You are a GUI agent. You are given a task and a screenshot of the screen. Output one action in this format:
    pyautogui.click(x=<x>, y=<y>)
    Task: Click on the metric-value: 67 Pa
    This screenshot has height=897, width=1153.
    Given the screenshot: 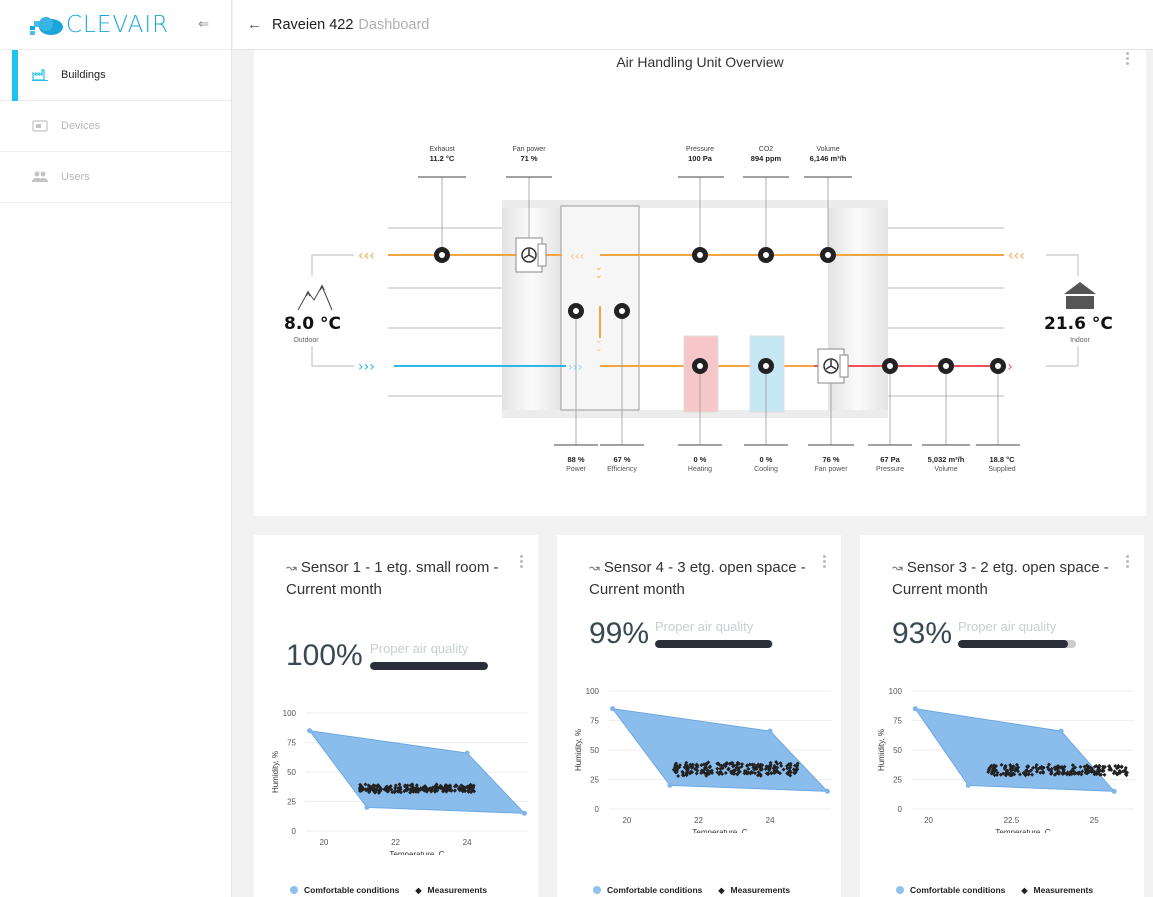 What is the action you would take?
    pyautogui.click(x=890, y=459)
    